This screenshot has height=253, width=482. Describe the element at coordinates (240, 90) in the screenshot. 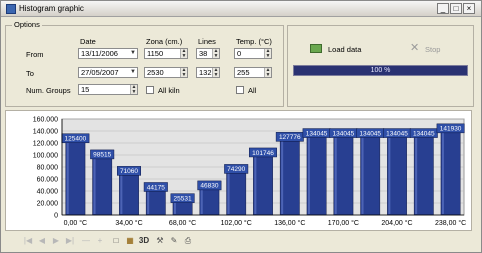

I see `all-checkbox` at that location.